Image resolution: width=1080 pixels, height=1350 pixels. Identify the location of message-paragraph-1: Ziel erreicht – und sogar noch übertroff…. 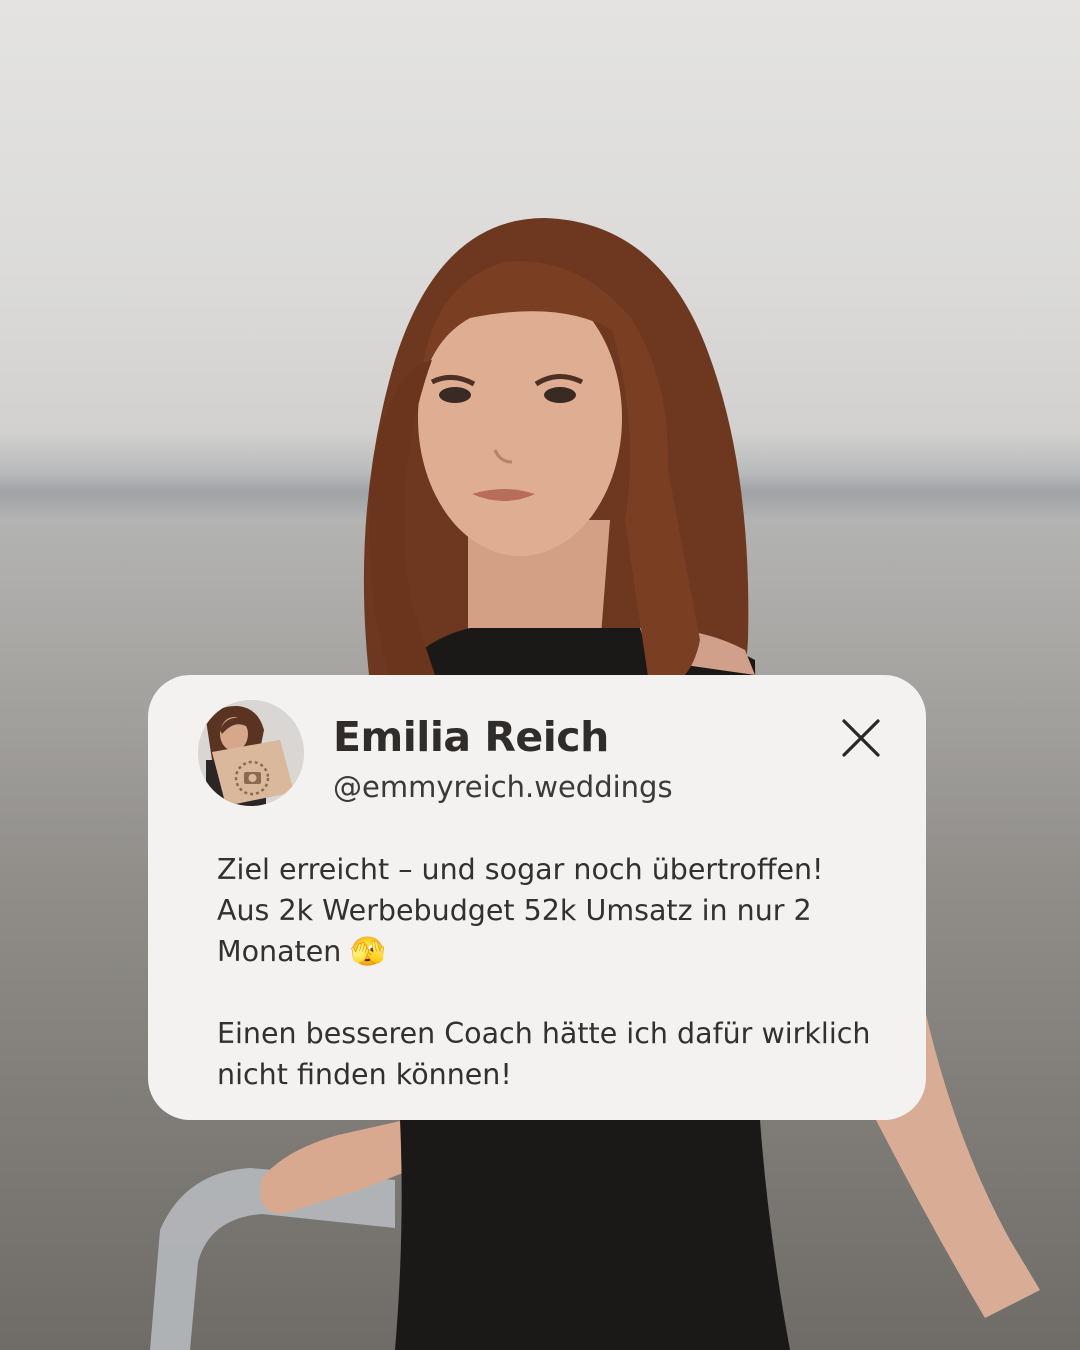
(520, 910).